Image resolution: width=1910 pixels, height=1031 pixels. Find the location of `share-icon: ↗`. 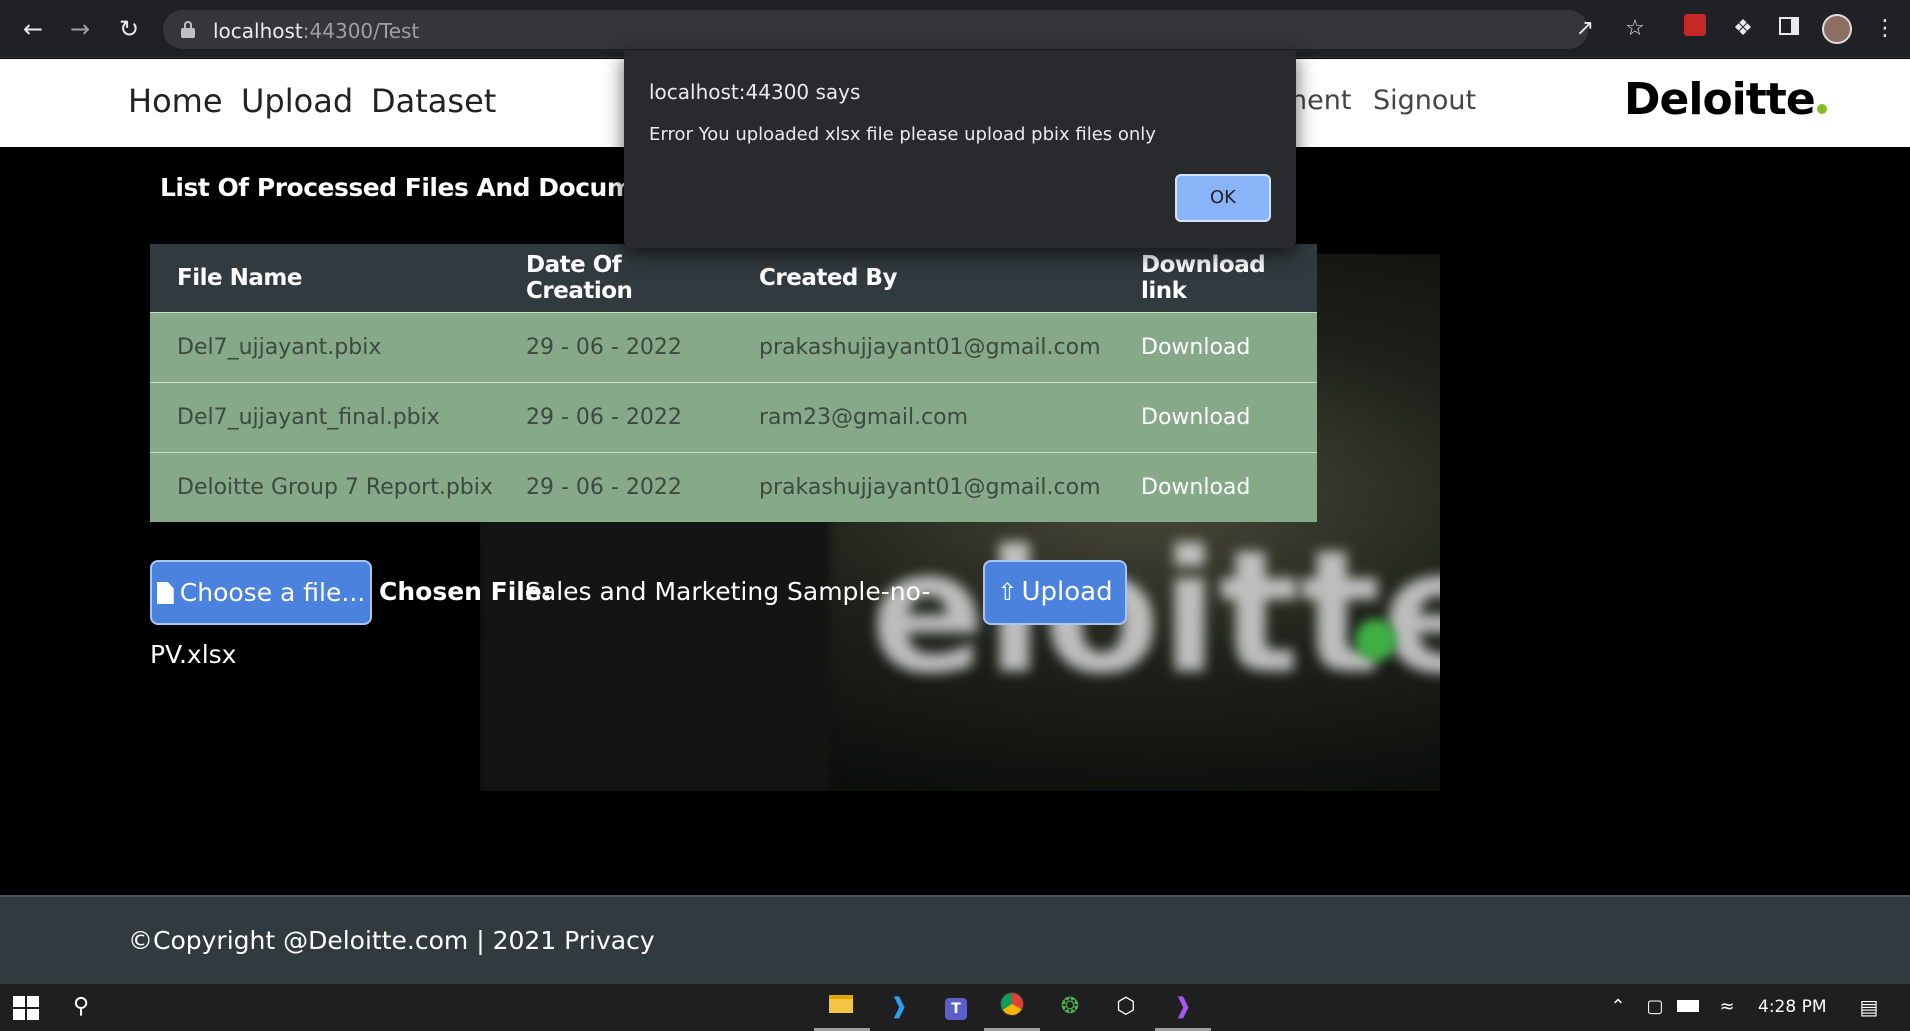

share-icon: ↗ is located at coordinates (1585, 29).